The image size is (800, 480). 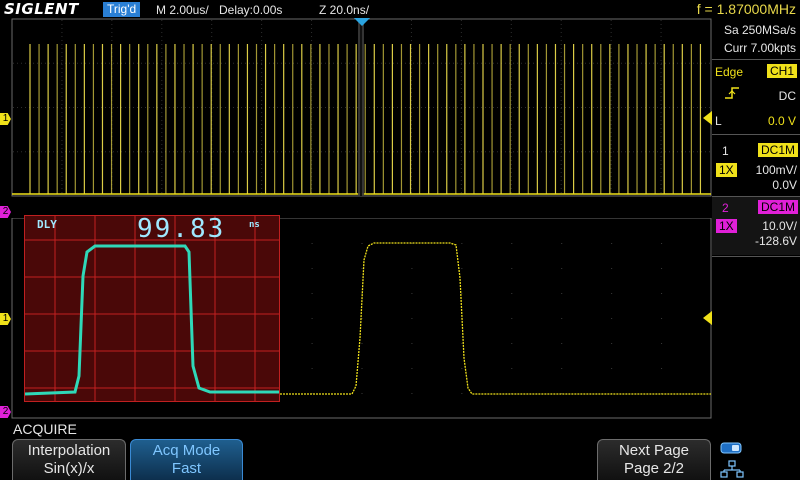 What do you see at coordinates (729, 72) in the screenshot?
I see `trigger-type: Edge` at bounding box center [729, 72].